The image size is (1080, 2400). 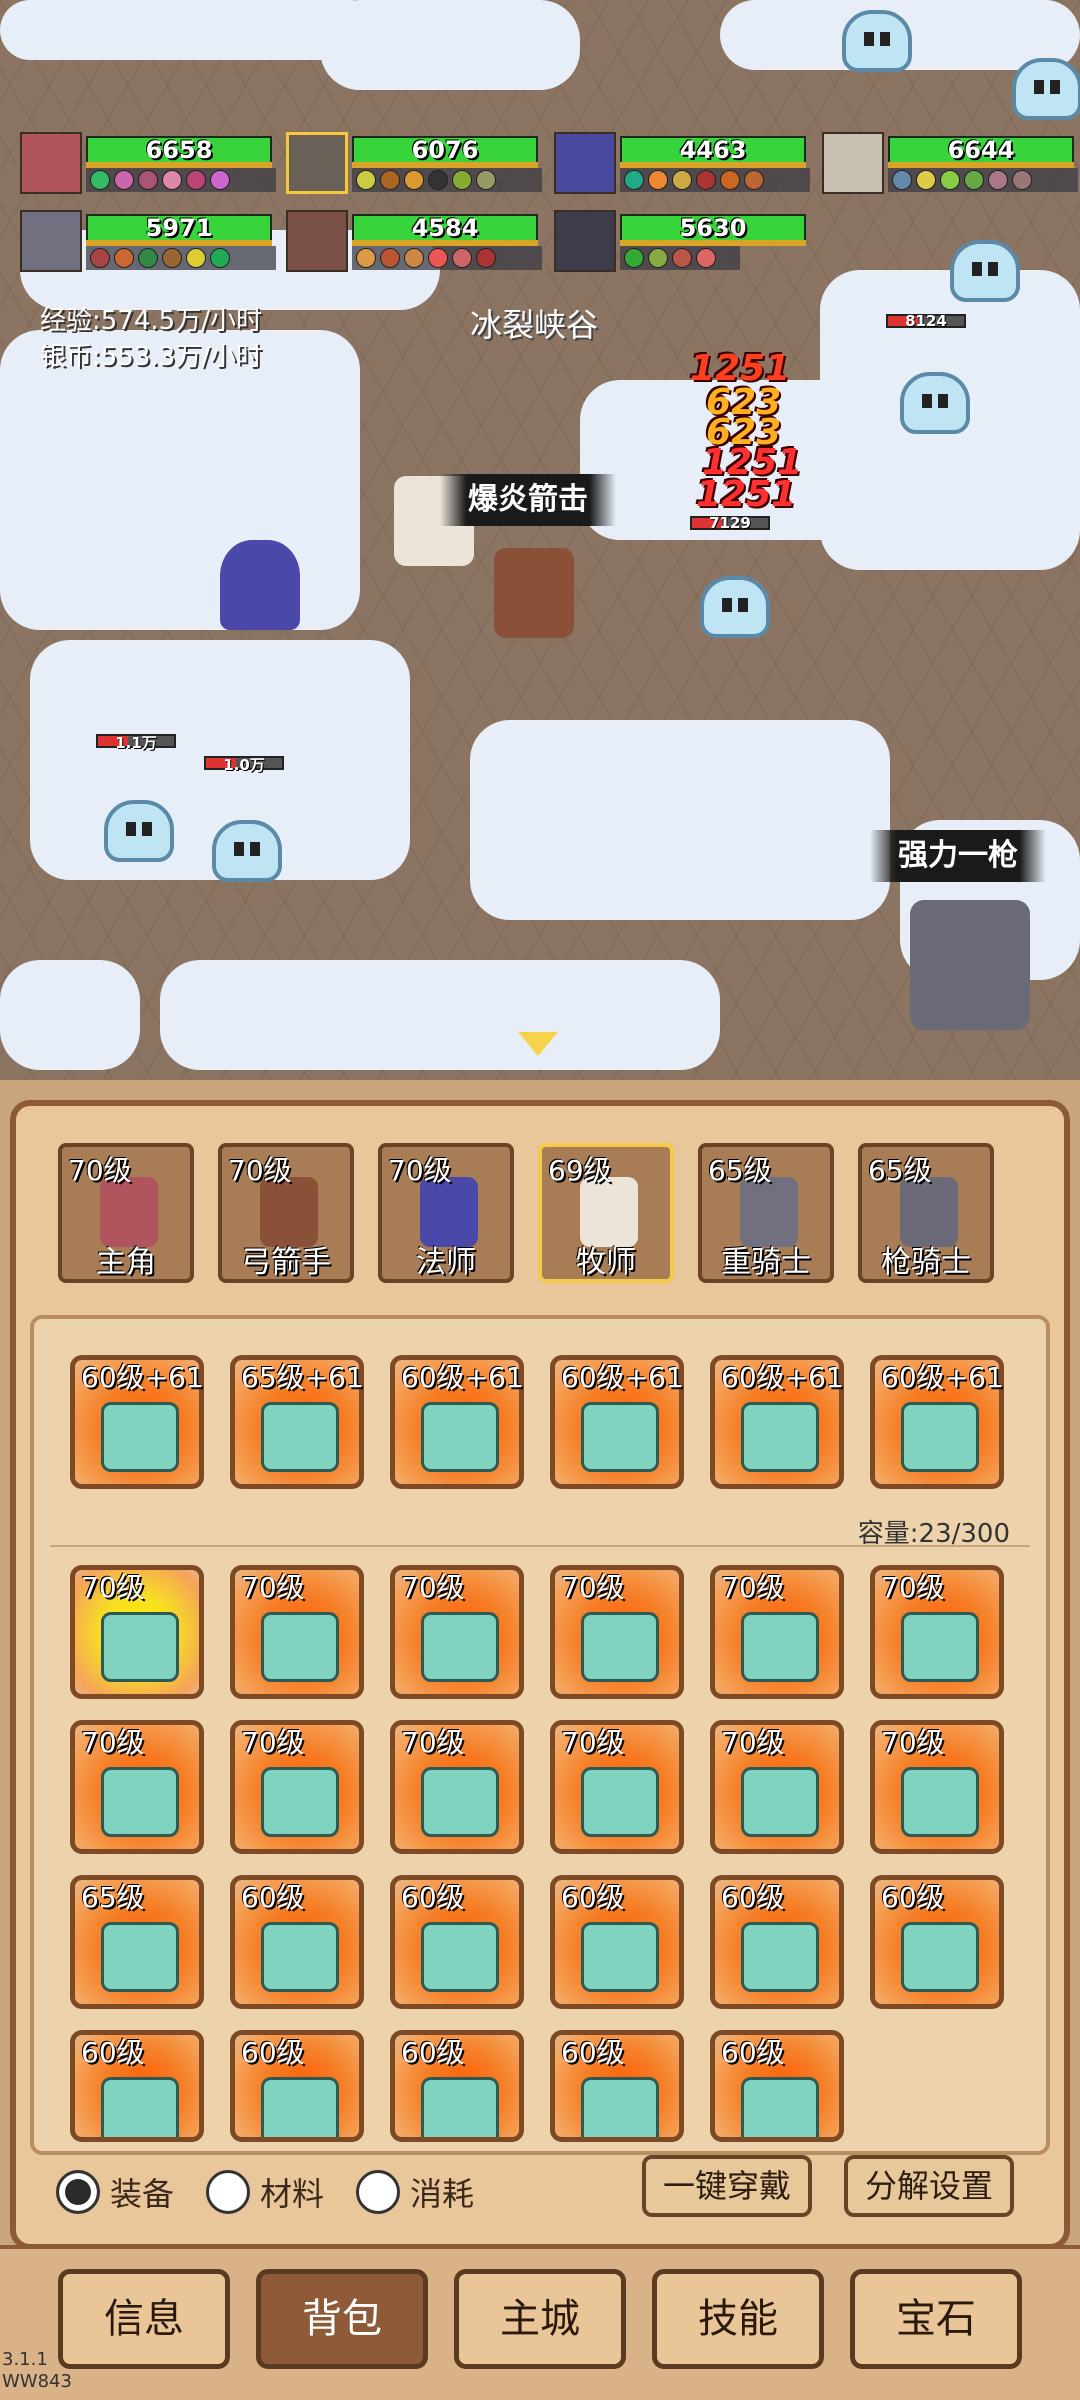 I want to click on item-level: 65级+61, so click(x=302, y=1377).